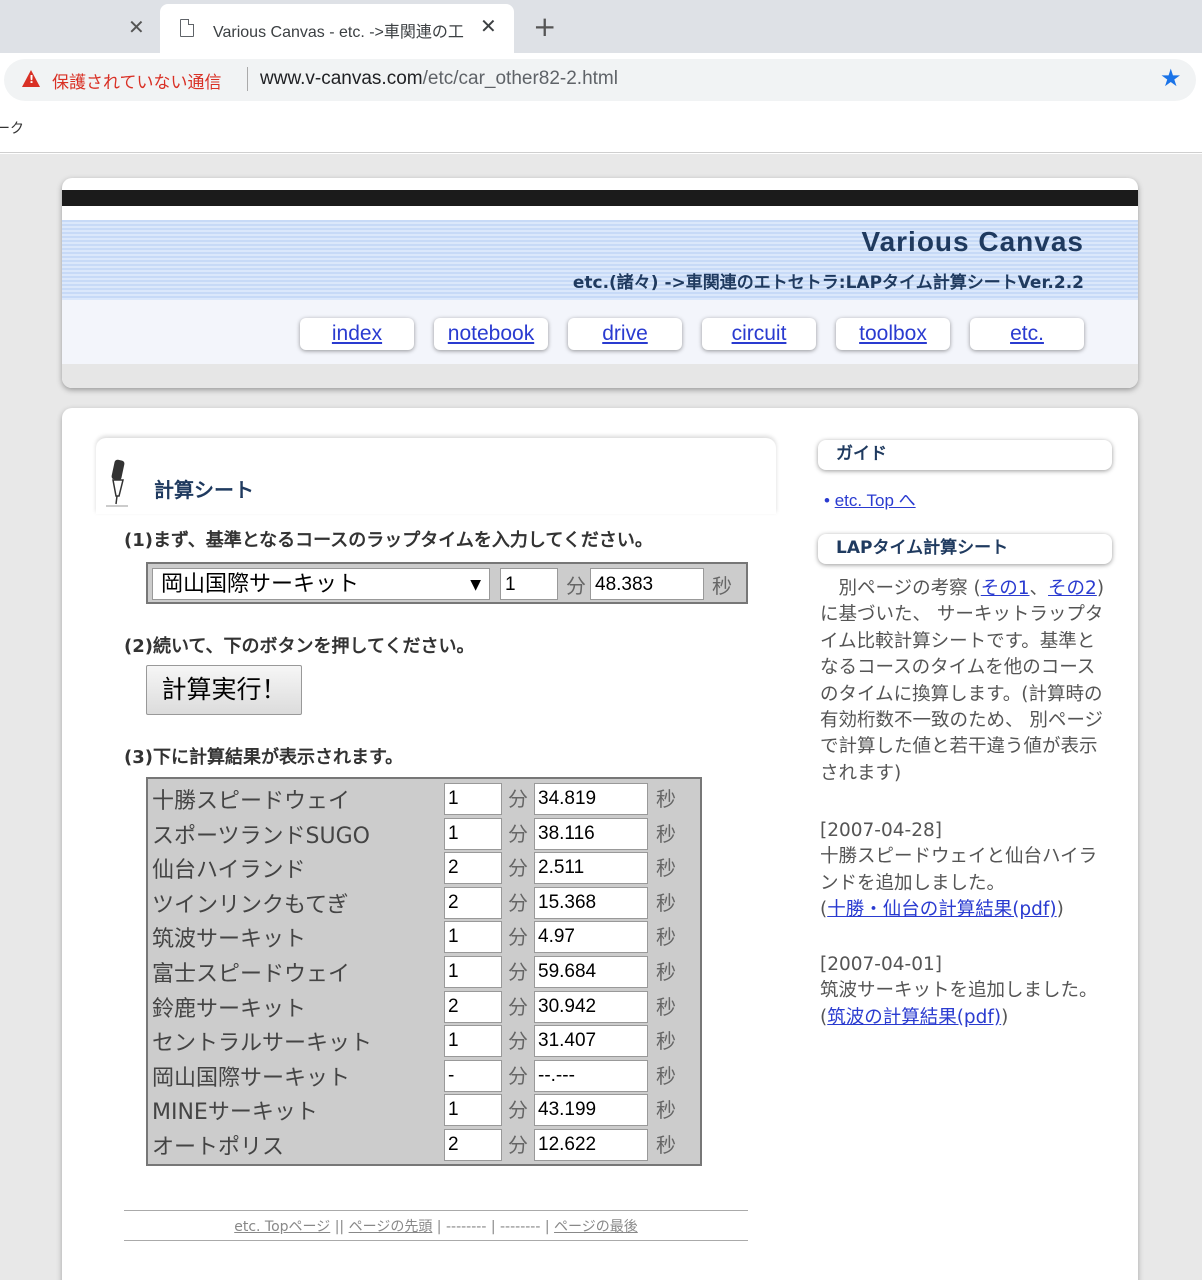 The height and width of the screenshot is (1280, 1202). What do you see at coordinates (475, 585) in the screenshot?
I see `chevron-down-icon: ▼` at bounding box center [475, 585].